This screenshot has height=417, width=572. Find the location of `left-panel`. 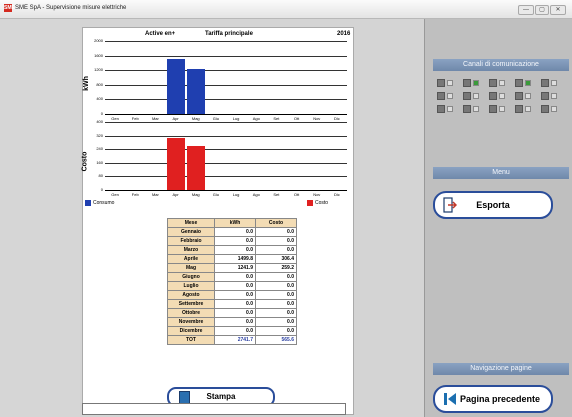

left-panel is located at coordinates (40, 218).